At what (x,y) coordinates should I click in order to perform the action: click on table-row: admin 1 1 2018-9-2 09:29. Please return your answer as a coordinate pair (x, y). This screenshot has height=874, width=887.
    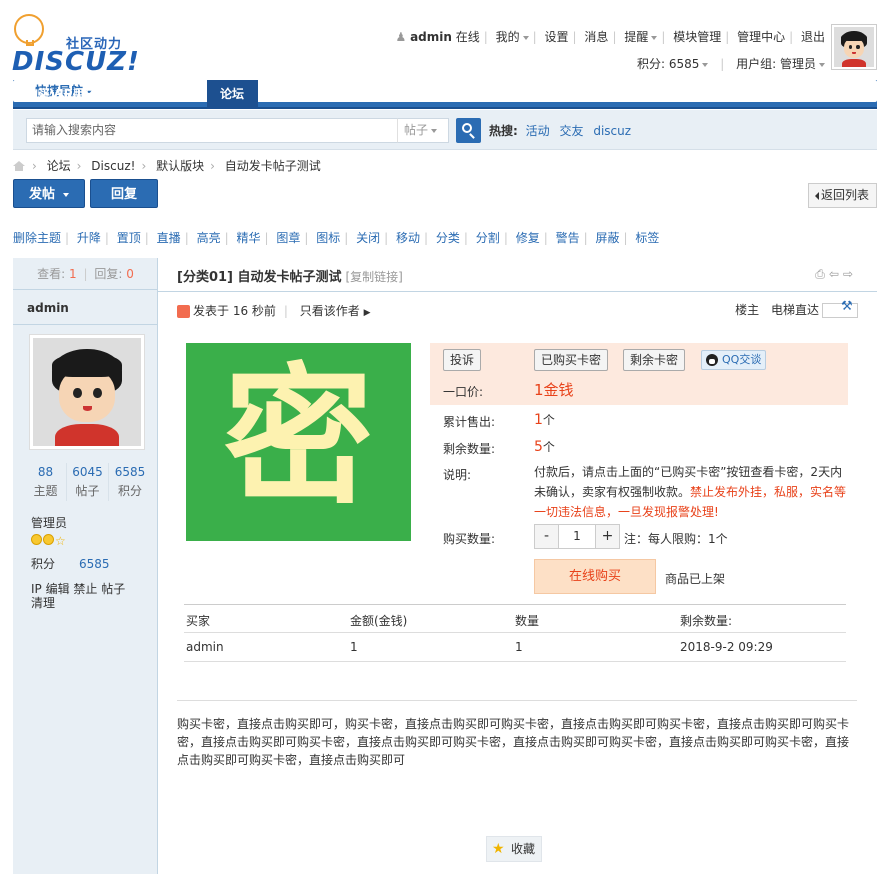
    Looking at the image, I should click on (515, 647).